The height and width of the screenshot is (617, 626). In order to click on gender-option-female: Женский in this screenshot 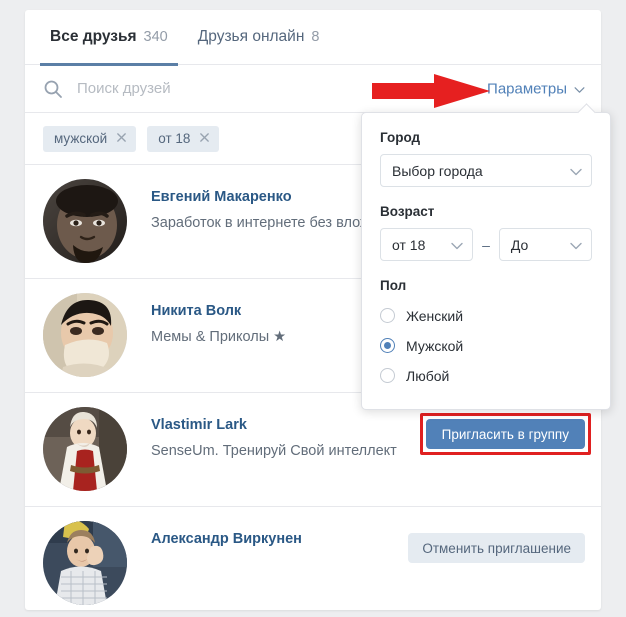, I will do `click(486, 315)`.